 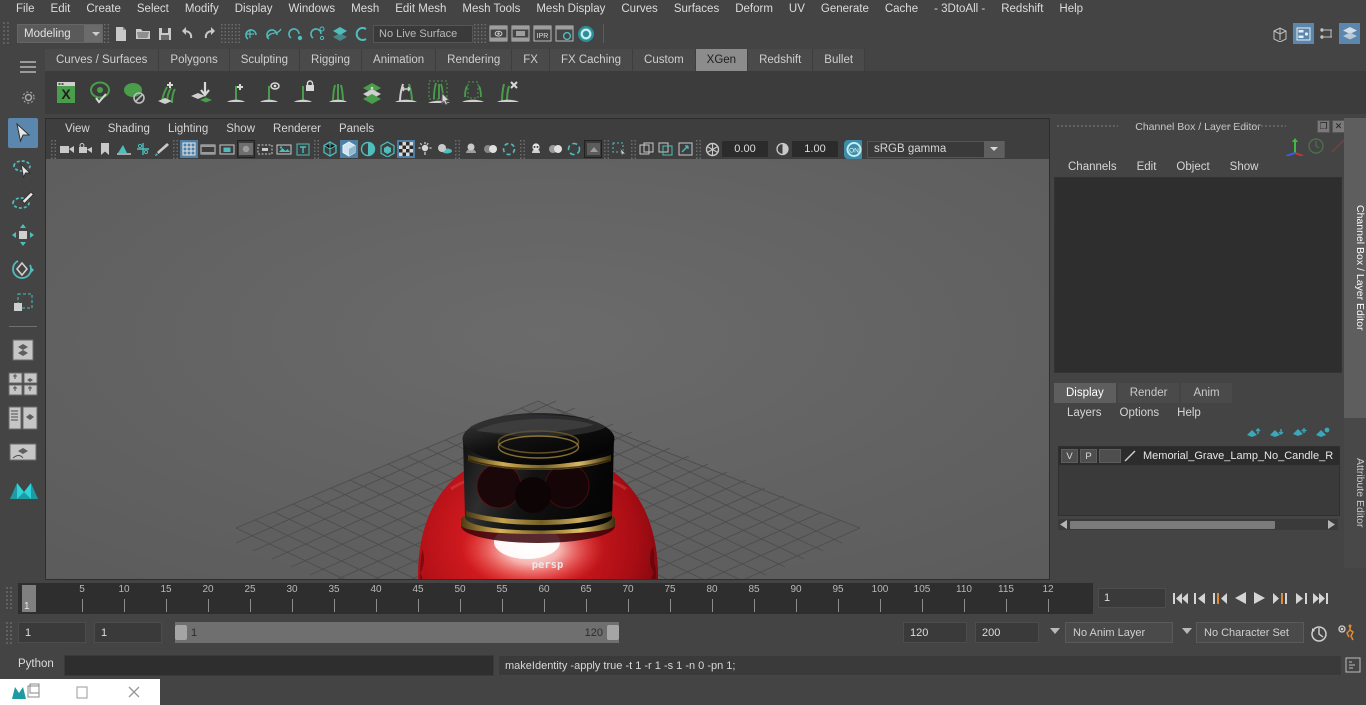 I want to click on xgen-disable-preview-icon, so click(x=133, y=92).